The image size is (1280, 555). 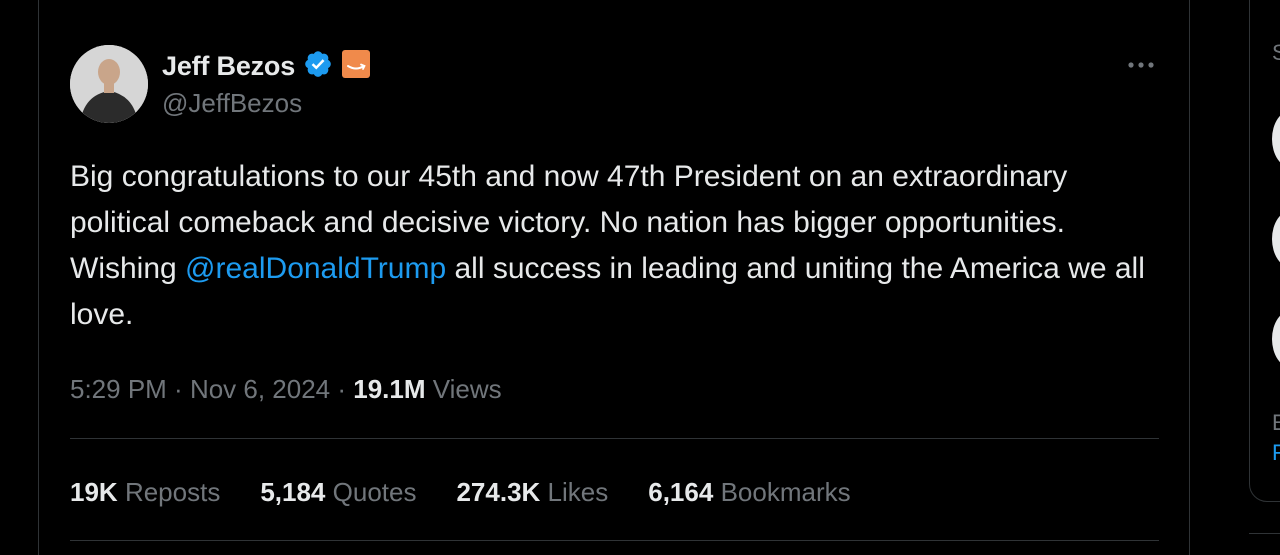 I want to click on sidebar-text-fragment: E, so click(x=1276, y=422).